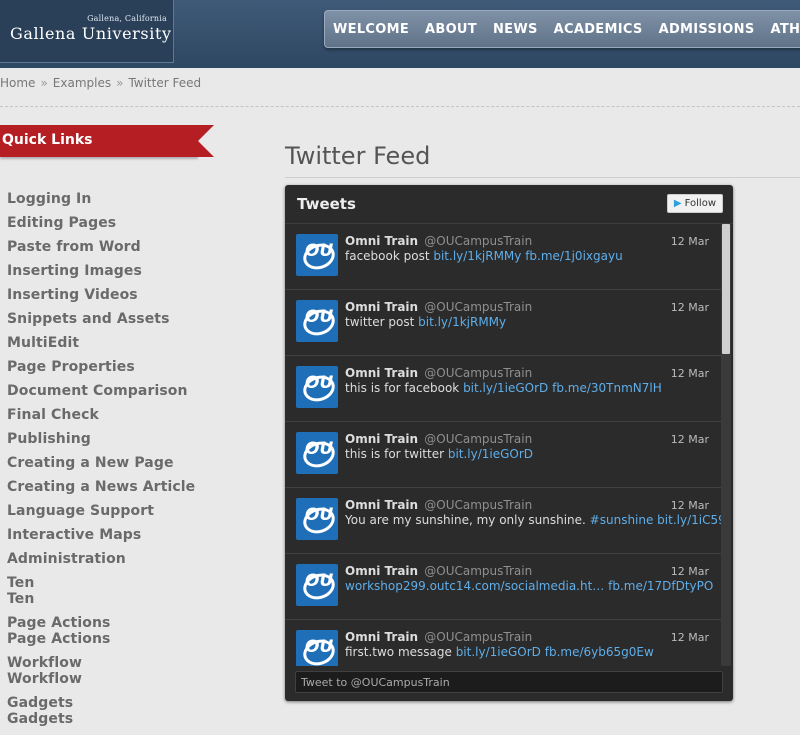 The height and width of the screenshot is (735, 800). Describe the element at coordinates (598, 29) in the screenshot. I see `nav-academics: ACADEMICS` at that location.